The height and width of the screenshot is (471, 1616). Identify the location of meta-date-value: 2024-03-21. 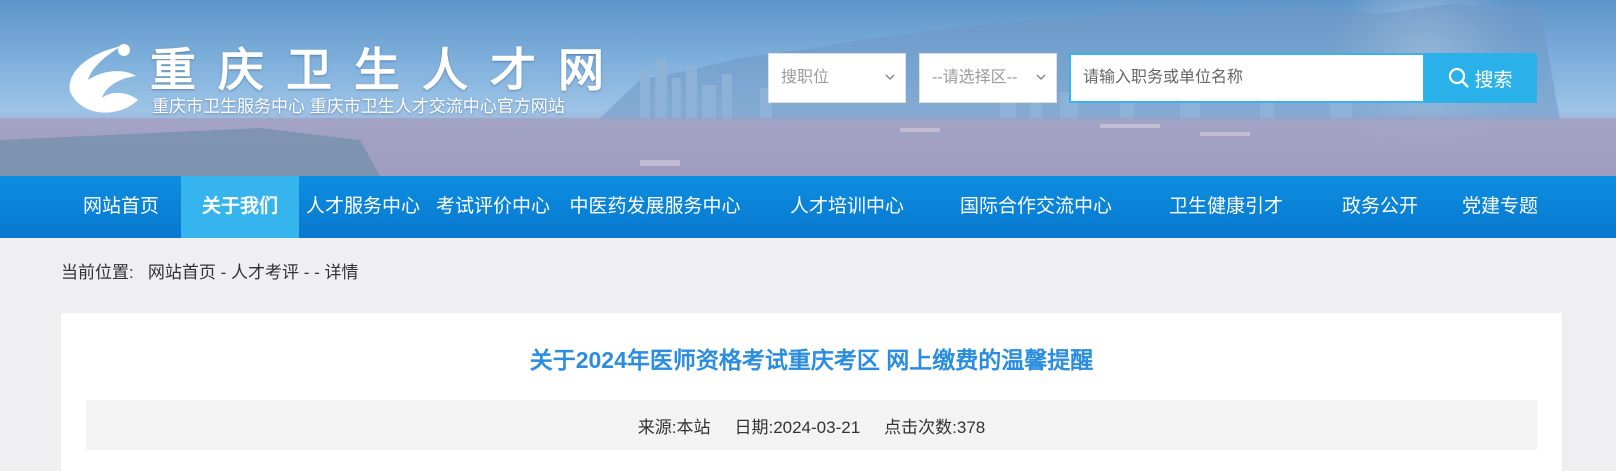
(817, 427).